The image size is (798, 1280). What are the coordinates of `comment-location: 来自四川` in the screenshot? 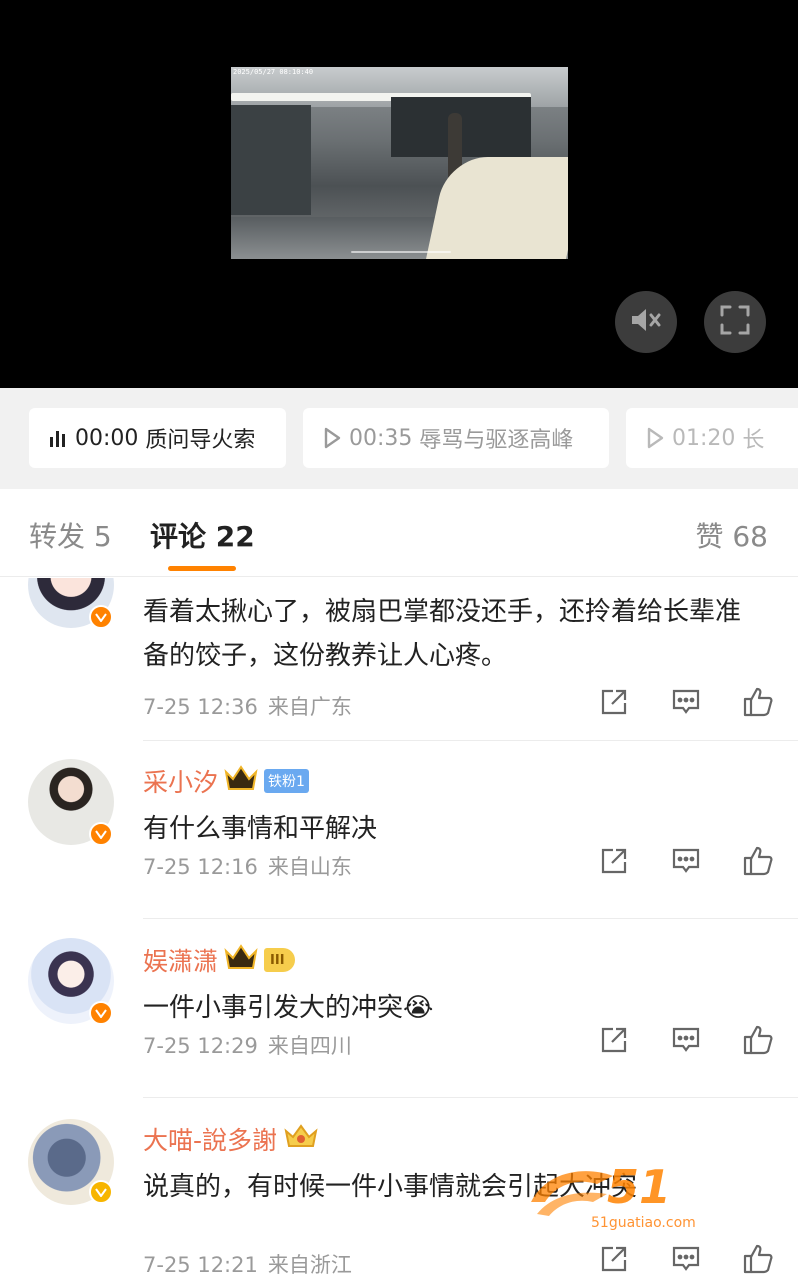 It's located at (309, 1046).